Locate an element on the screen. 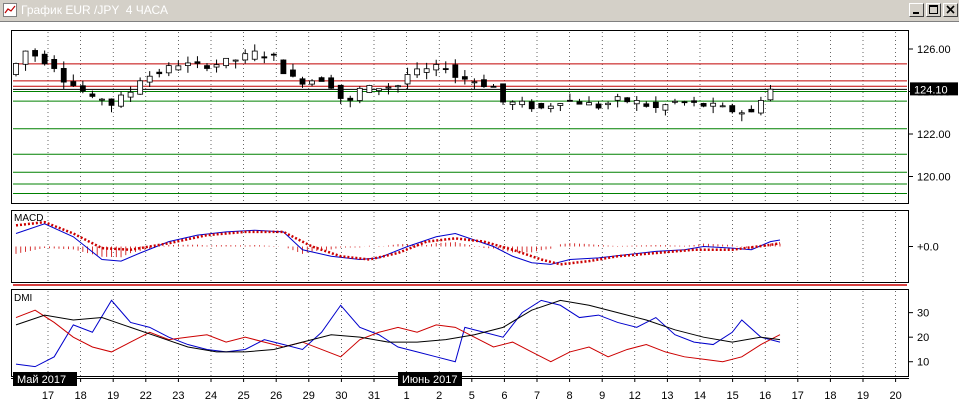 This screenshot has width=959, height=408. day-label: 25 is located at coordinates (243, 396).